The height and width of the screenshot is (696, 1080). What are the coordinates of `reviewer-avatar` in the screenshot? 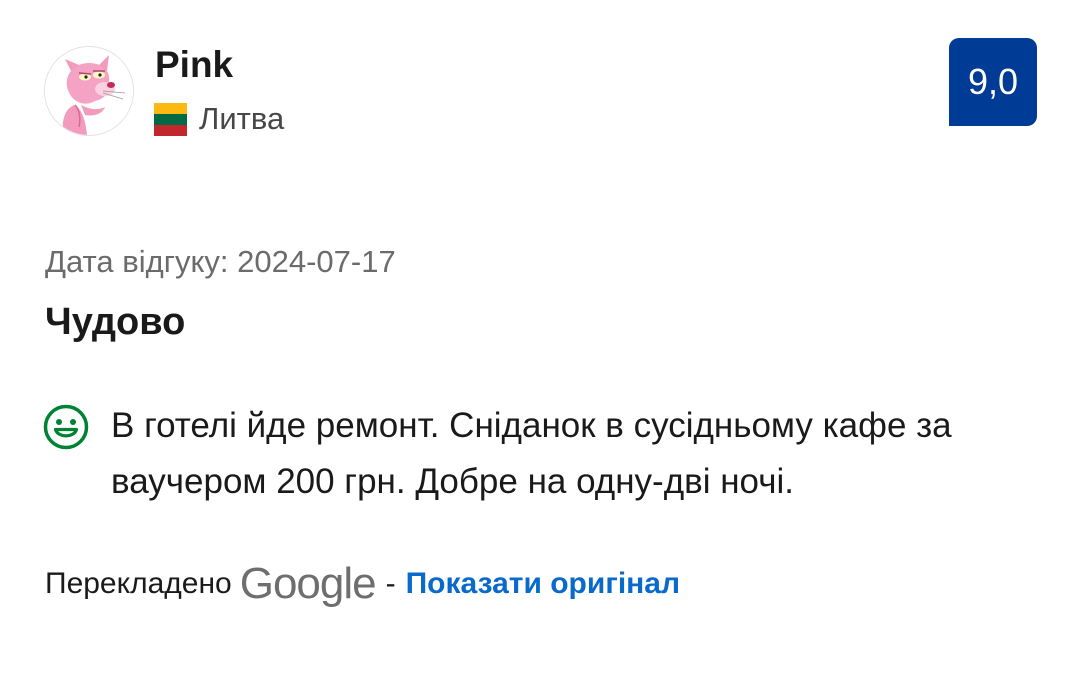 It's located at (89, 91).